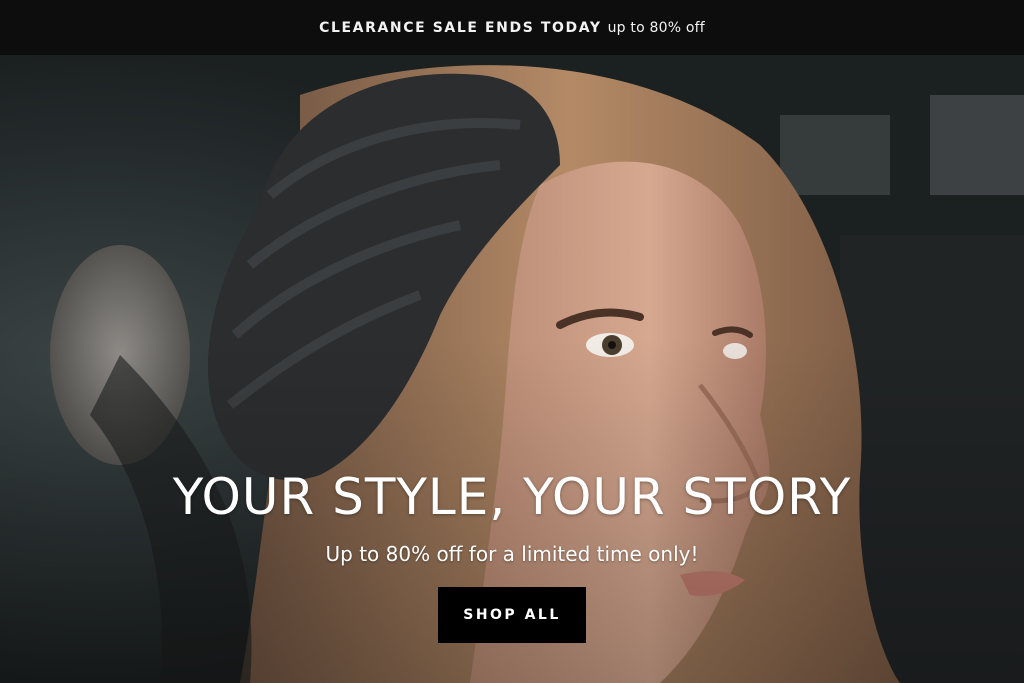 The height and width of the screenshot is (683, 1024). What do you see at coordinates (512, 615) in the screenshot?
I see `shop-all-button: SHOP ALL` at bounding box center [512, 615].